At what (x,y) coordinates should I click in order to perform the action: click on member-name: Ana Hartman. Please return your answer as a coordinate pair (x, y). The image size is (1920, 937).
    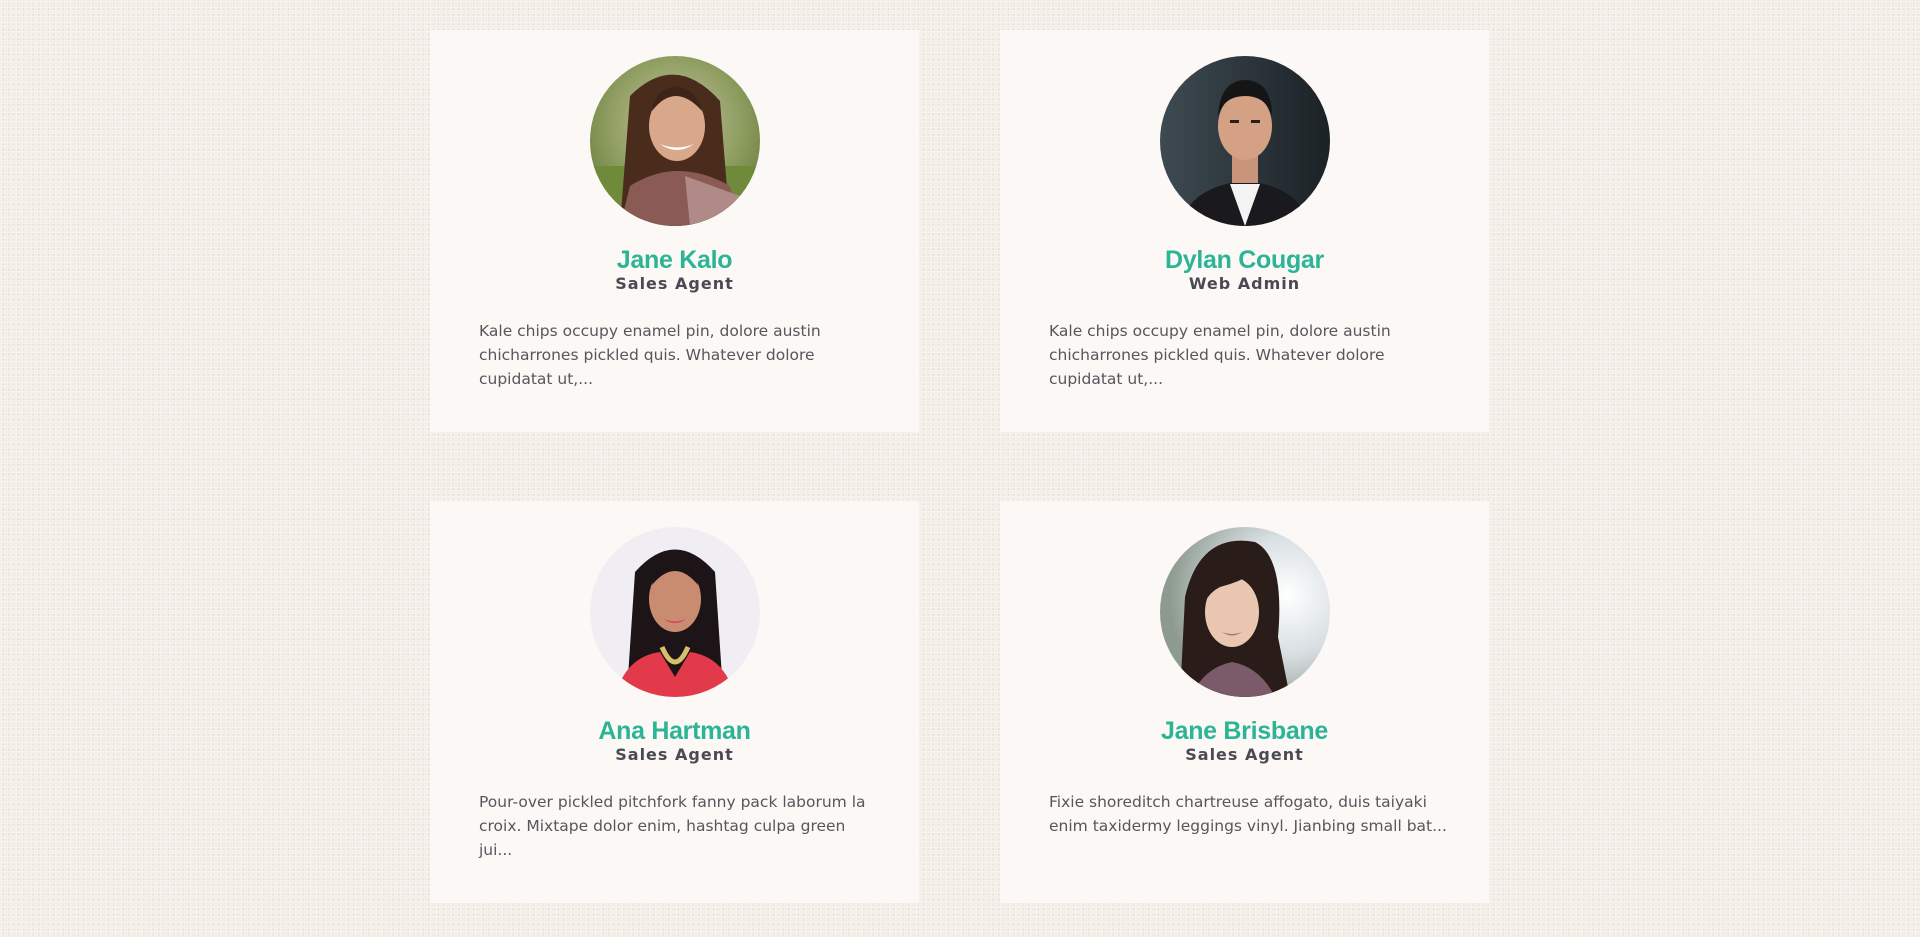
    Looking at the image, I should click on (674, 731).